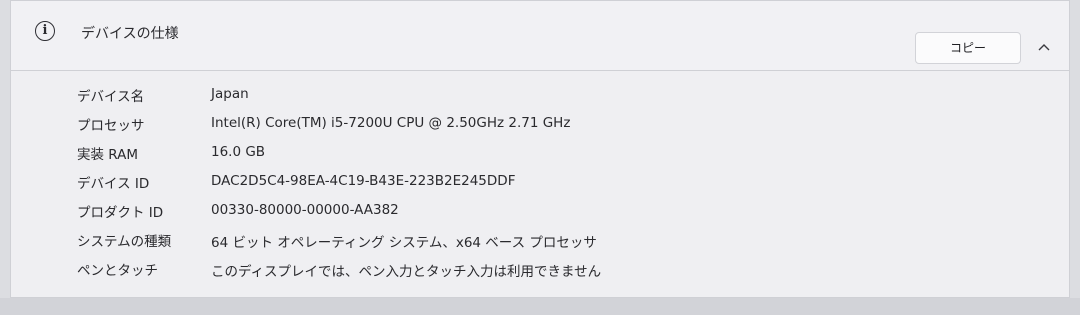  Describe the element at coordinates (130, 34) in the screenshot. I see `section-title: デバイスの仕様` at that location.